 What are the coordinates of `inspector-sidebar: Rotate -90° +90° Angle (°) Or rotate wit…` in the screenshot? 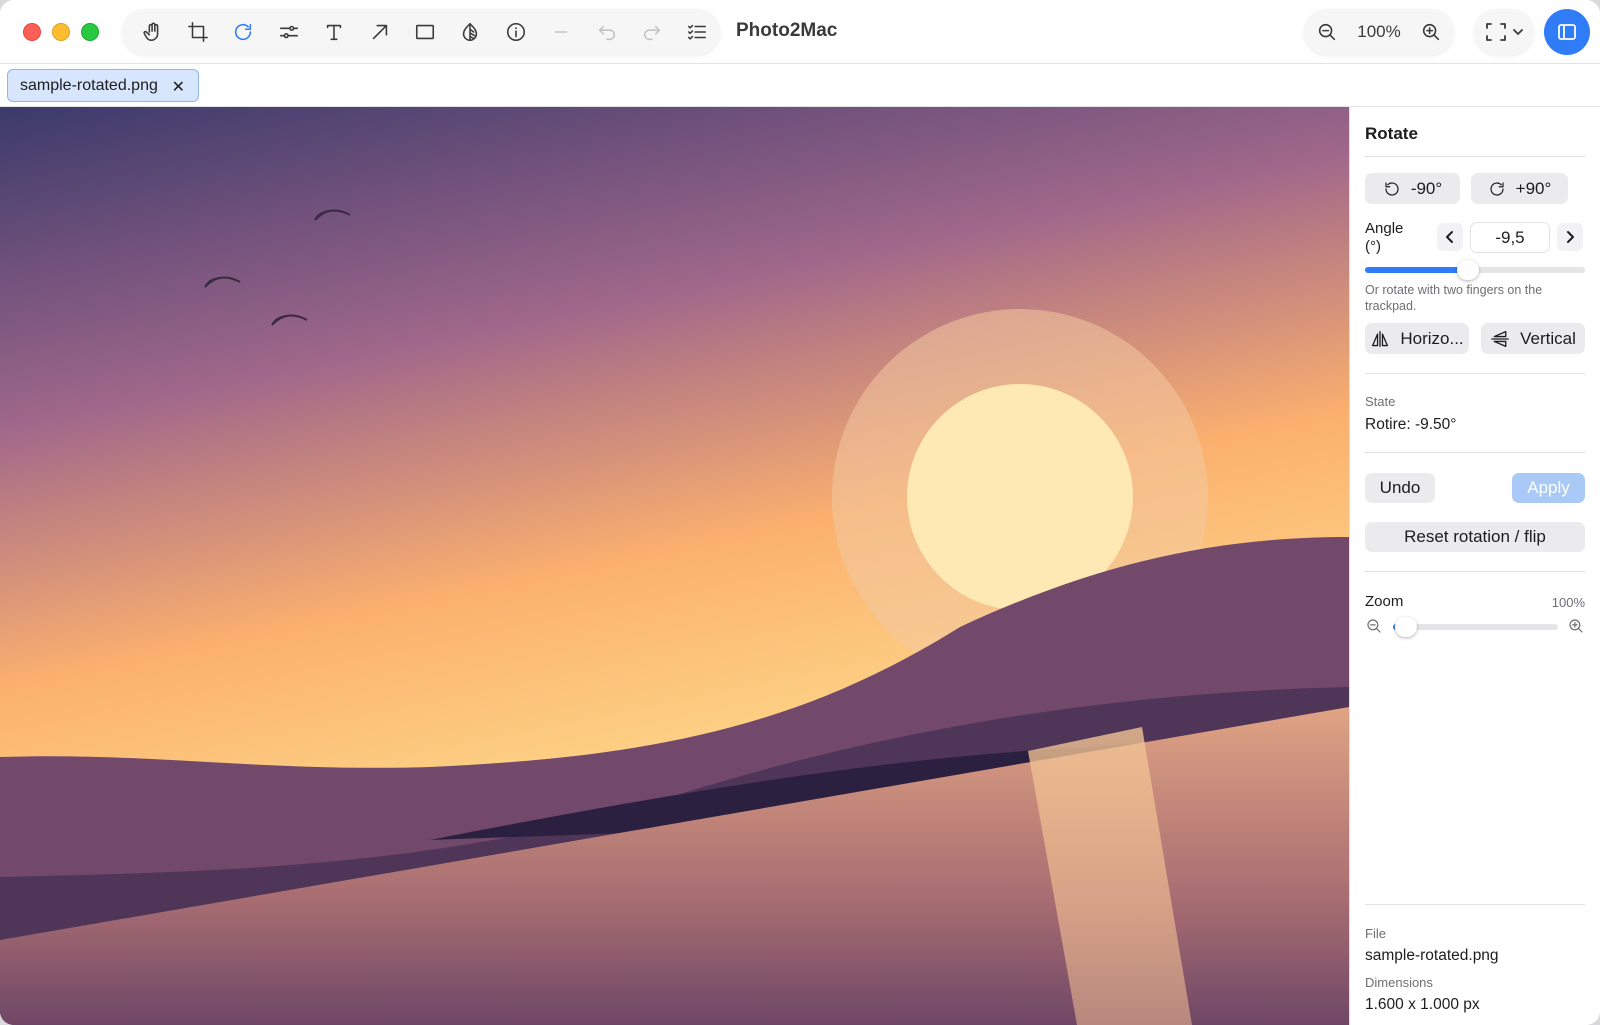 It's located at (1474, 566).